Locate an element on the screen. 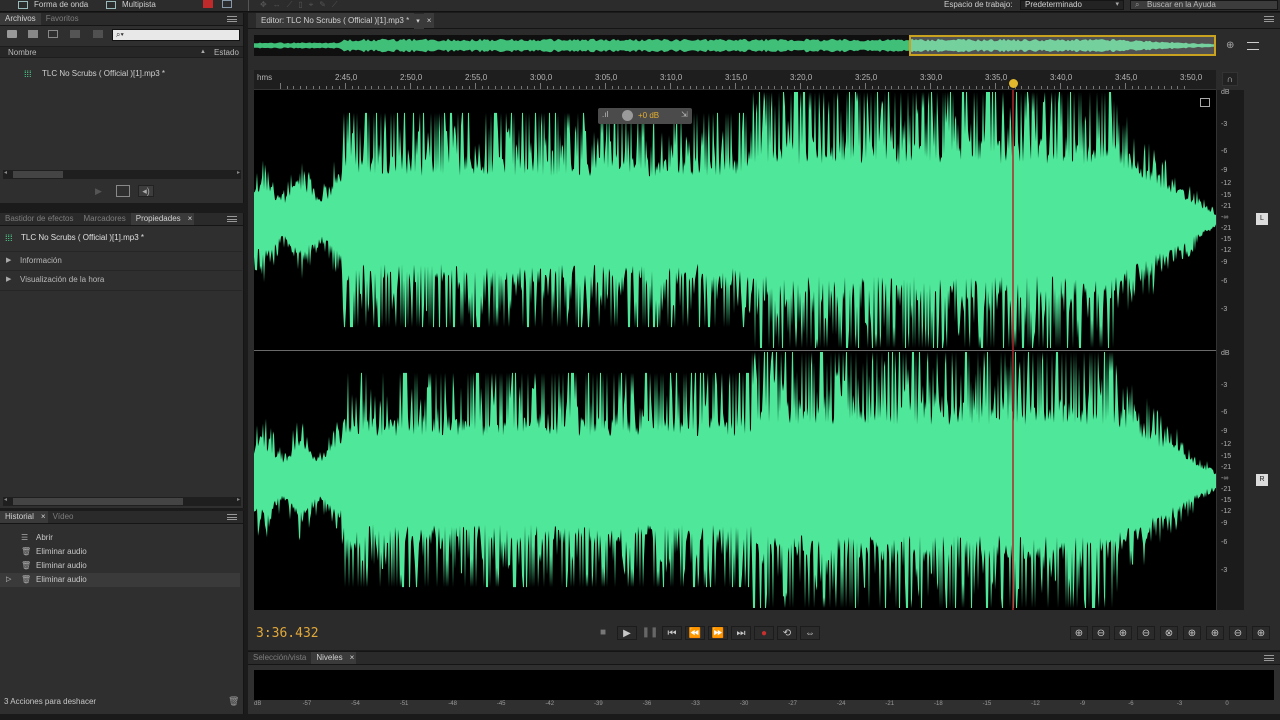  skip-selection-button: ⇔ is located at coordinates (810, 633).